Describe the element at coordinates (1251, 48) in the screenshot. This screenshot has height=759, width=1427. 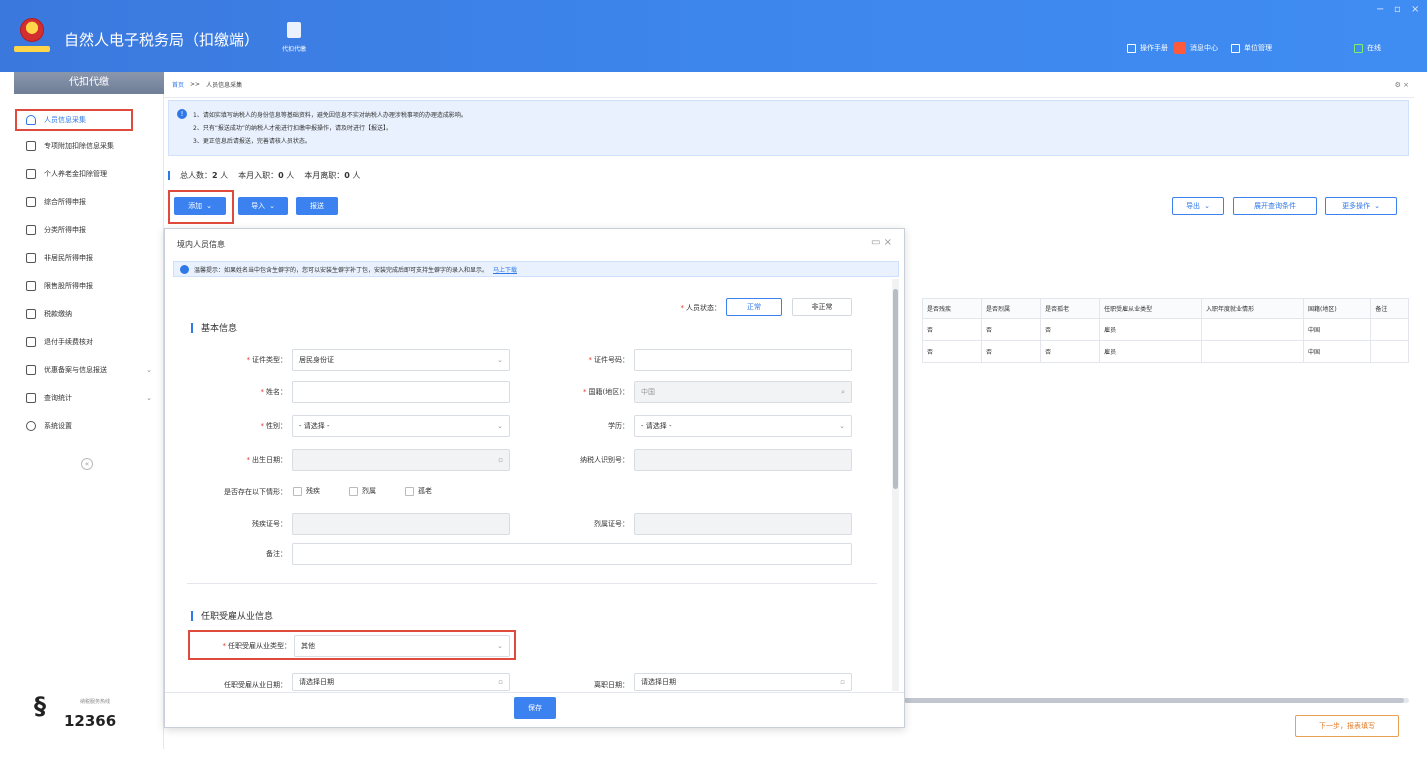
I see `unit-management-link: 单位管理` at that location.